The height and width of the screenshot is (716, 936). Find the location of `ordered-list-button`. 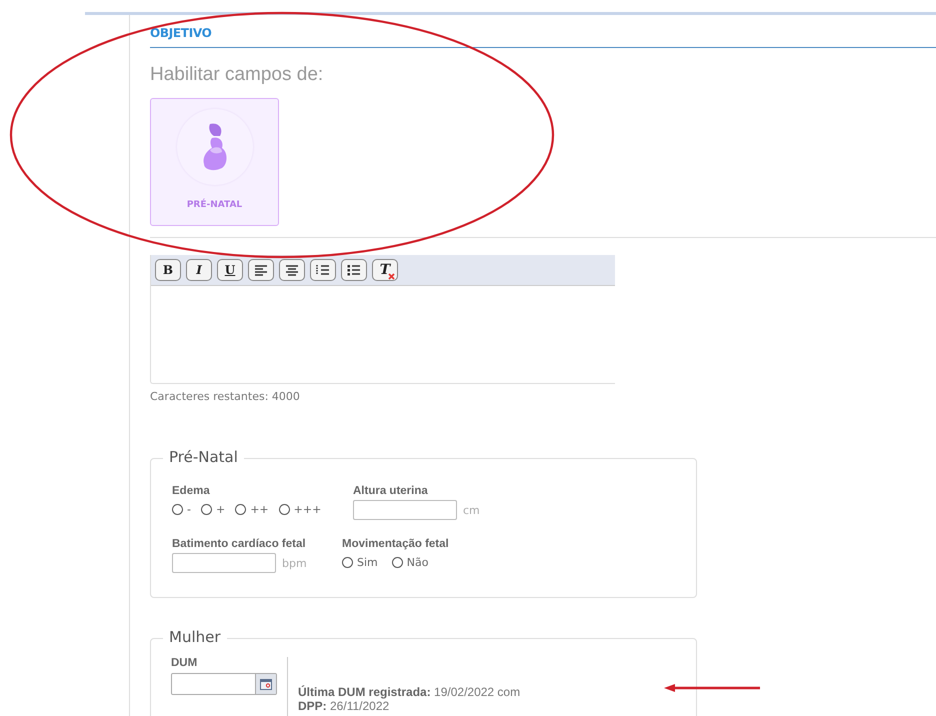

ordered-list-button is located at coordinates (323, 270).